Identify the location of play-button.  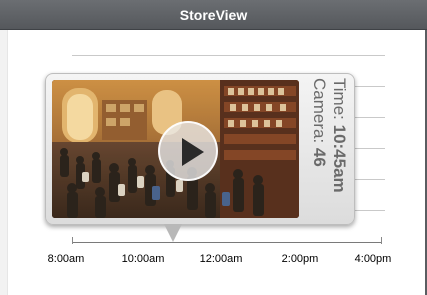
(188, 151).